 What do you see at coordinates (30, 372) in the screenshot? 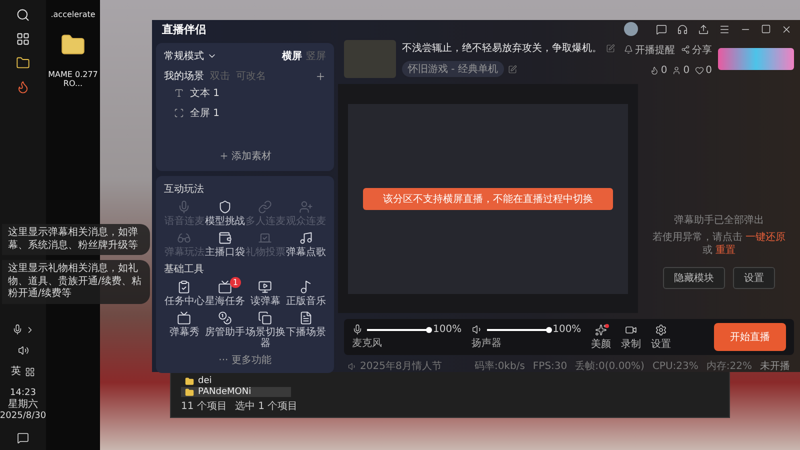
I see `grid-icon` at bounding box center [30, 372].